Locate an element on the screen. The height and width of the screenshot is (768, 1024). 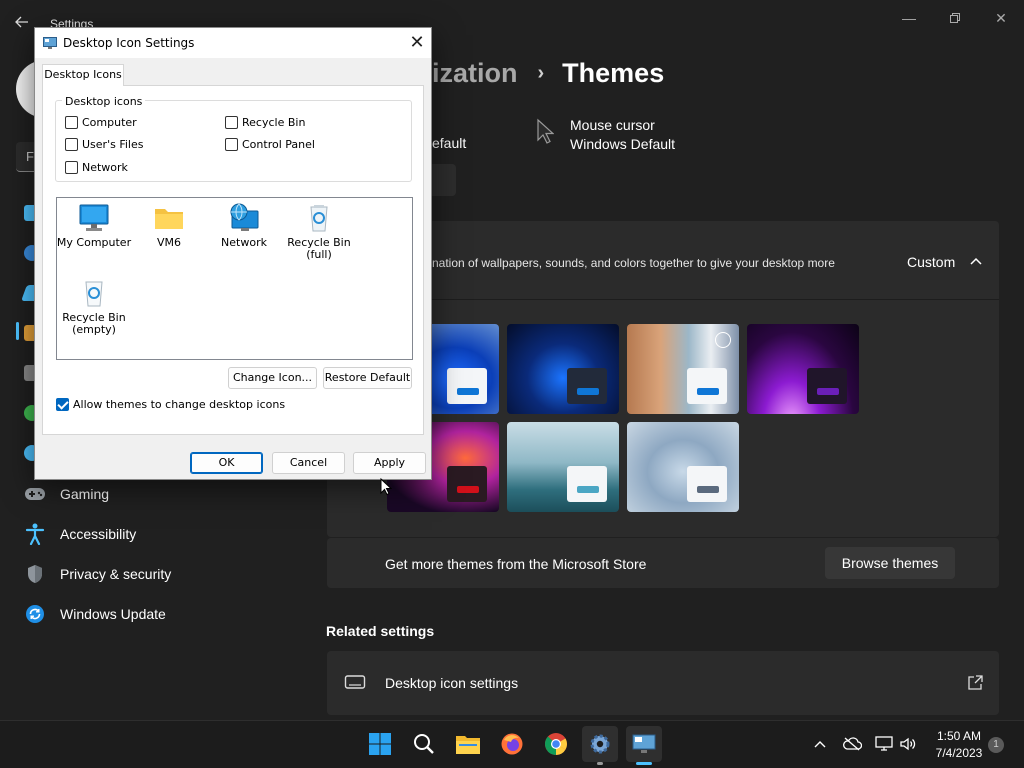
checkbox-label: Recycle Bin is located at coordinates (274, 122).